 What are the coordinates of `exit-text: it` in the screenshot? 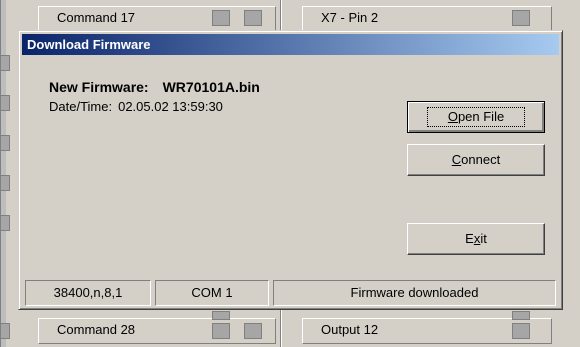 It's located at (483, 238).